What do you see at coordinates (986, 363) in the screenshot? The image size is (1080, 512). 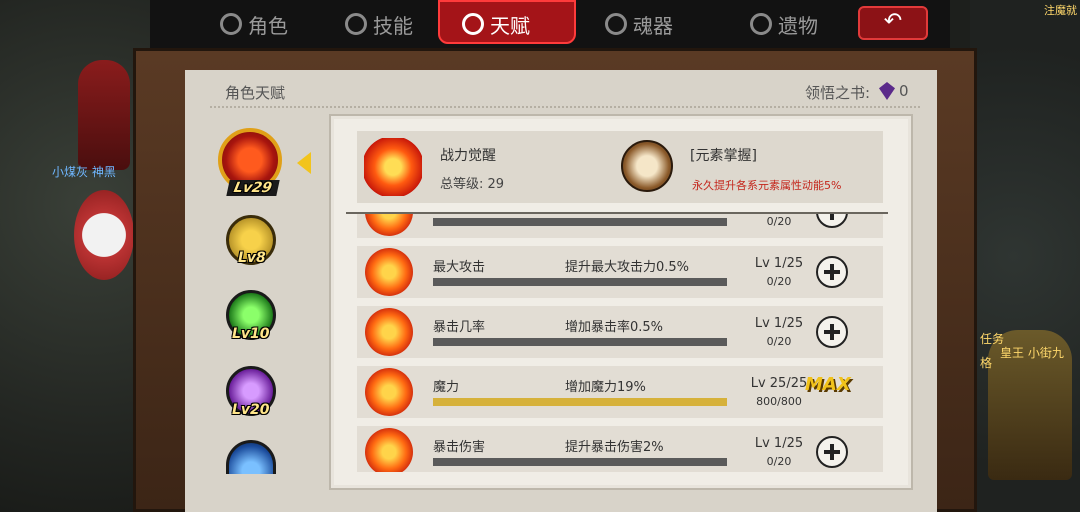 I see `background-task-label-2: 格` at bounding box center [986, 363].